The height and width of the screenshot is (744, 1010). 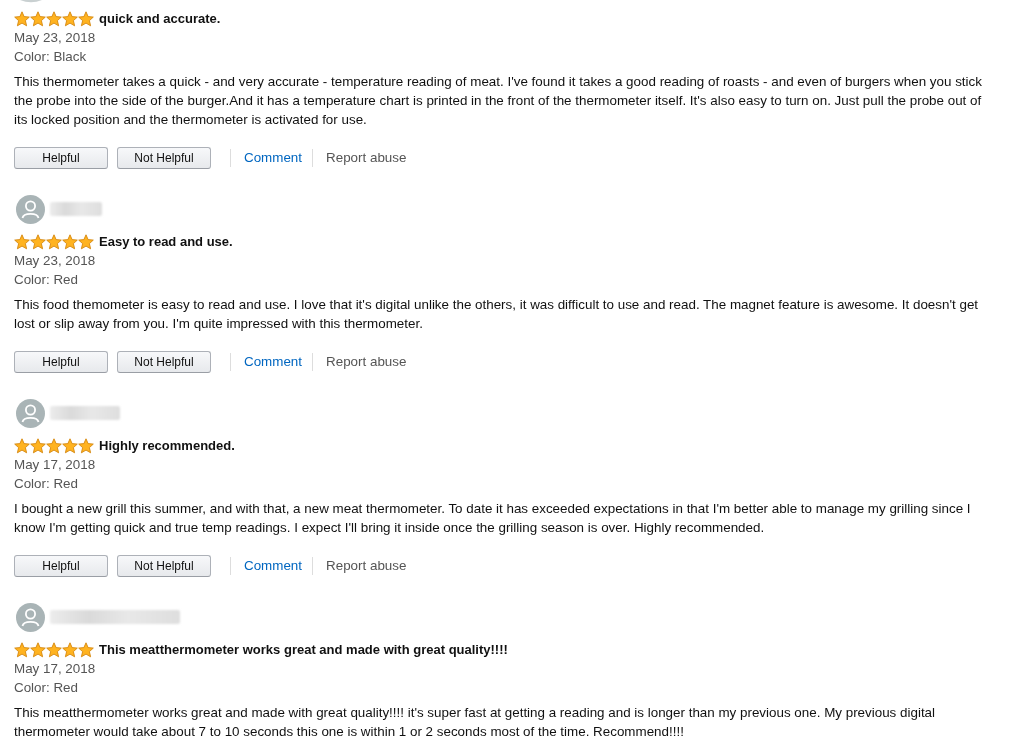 What do you see at coordinates (475, 722) in the screenshot?
I see `review-text: This meatthermometer works great and made with great quality!!!! it's super fast at getting a reading and is longer than my previous one. My previous digital thermometer would take about 7 to 10 seconds this one is within 1 or 2 seconds most of the time. Recommend!!!!` at bounding box center [475, 722].